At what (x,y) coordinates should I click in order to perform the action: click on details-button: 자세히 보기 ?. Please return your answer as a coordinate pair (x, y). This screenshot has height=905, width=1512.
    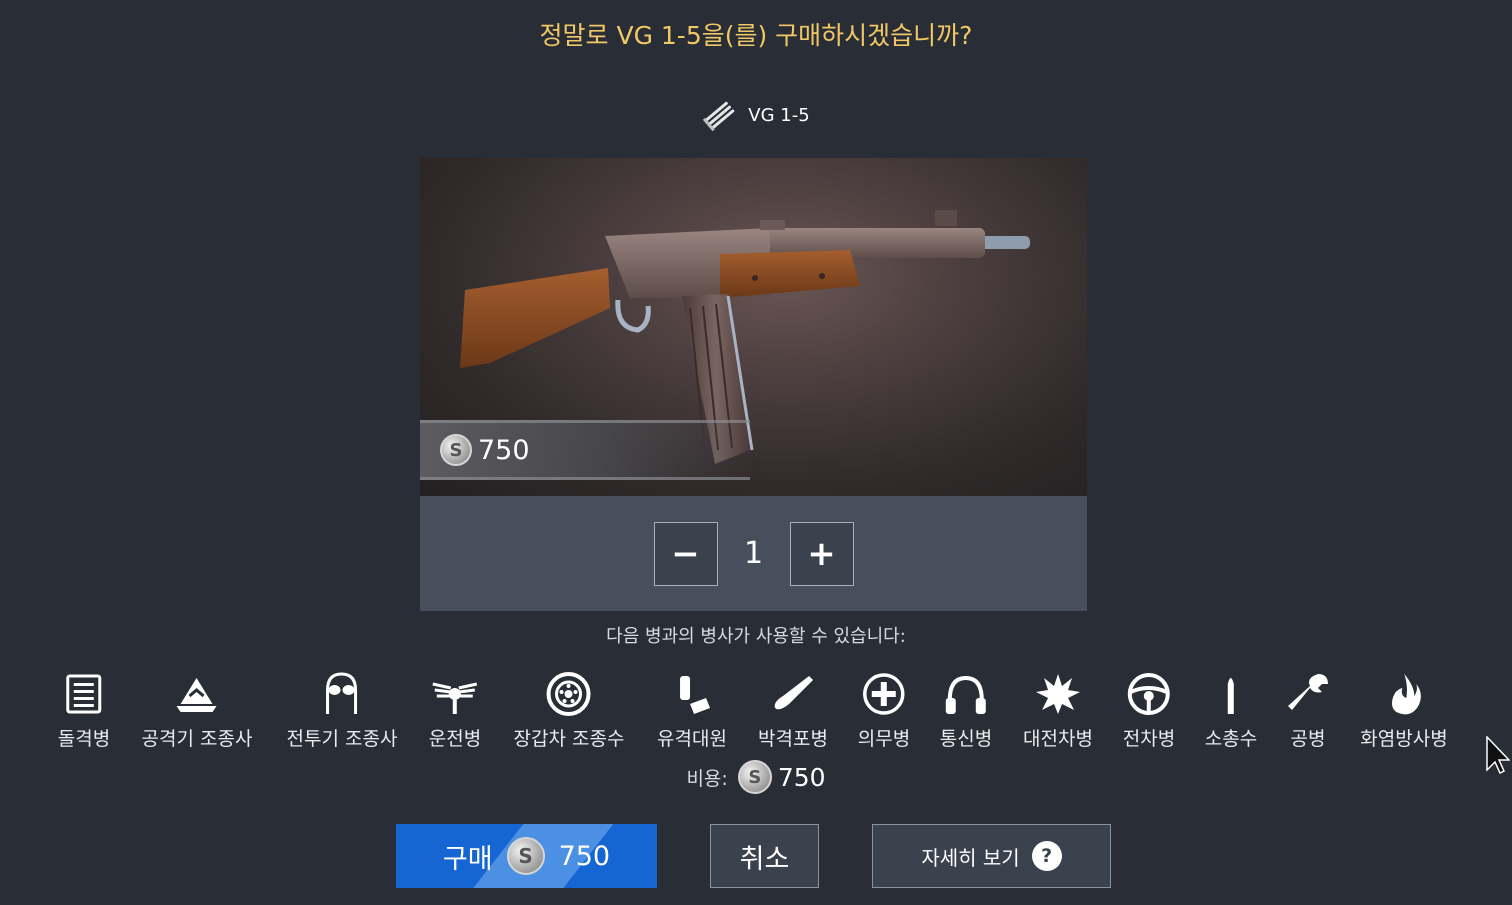
    Looking at the image, I should click on (991, 856).